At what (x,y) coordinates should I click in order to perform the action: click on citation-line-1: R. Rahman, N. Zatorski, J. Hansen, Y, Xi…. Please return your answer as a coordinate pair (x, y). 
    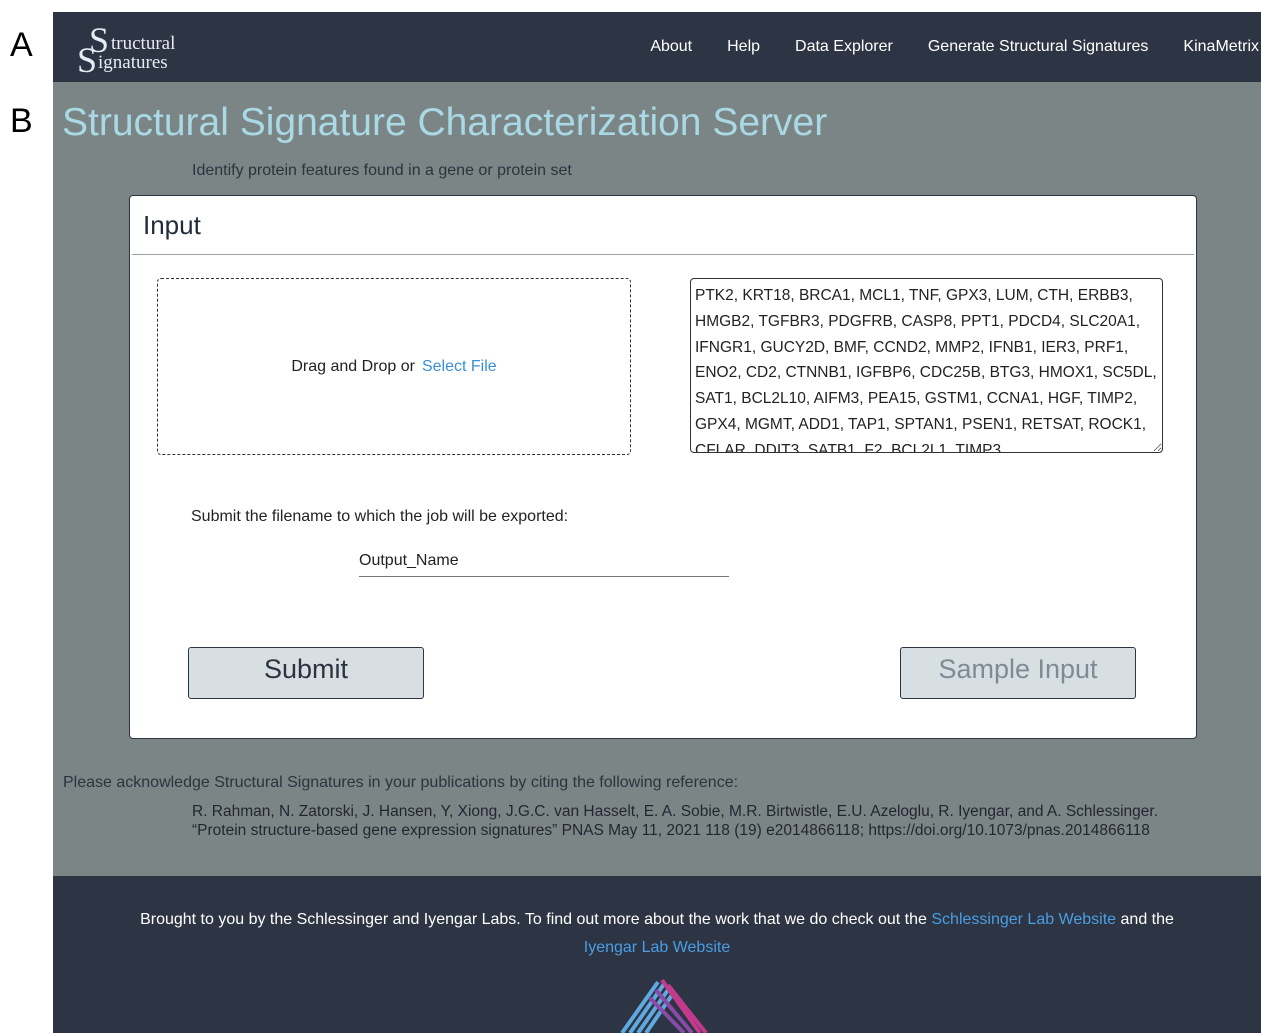
    Looking at the image, I should click on (675, 811).